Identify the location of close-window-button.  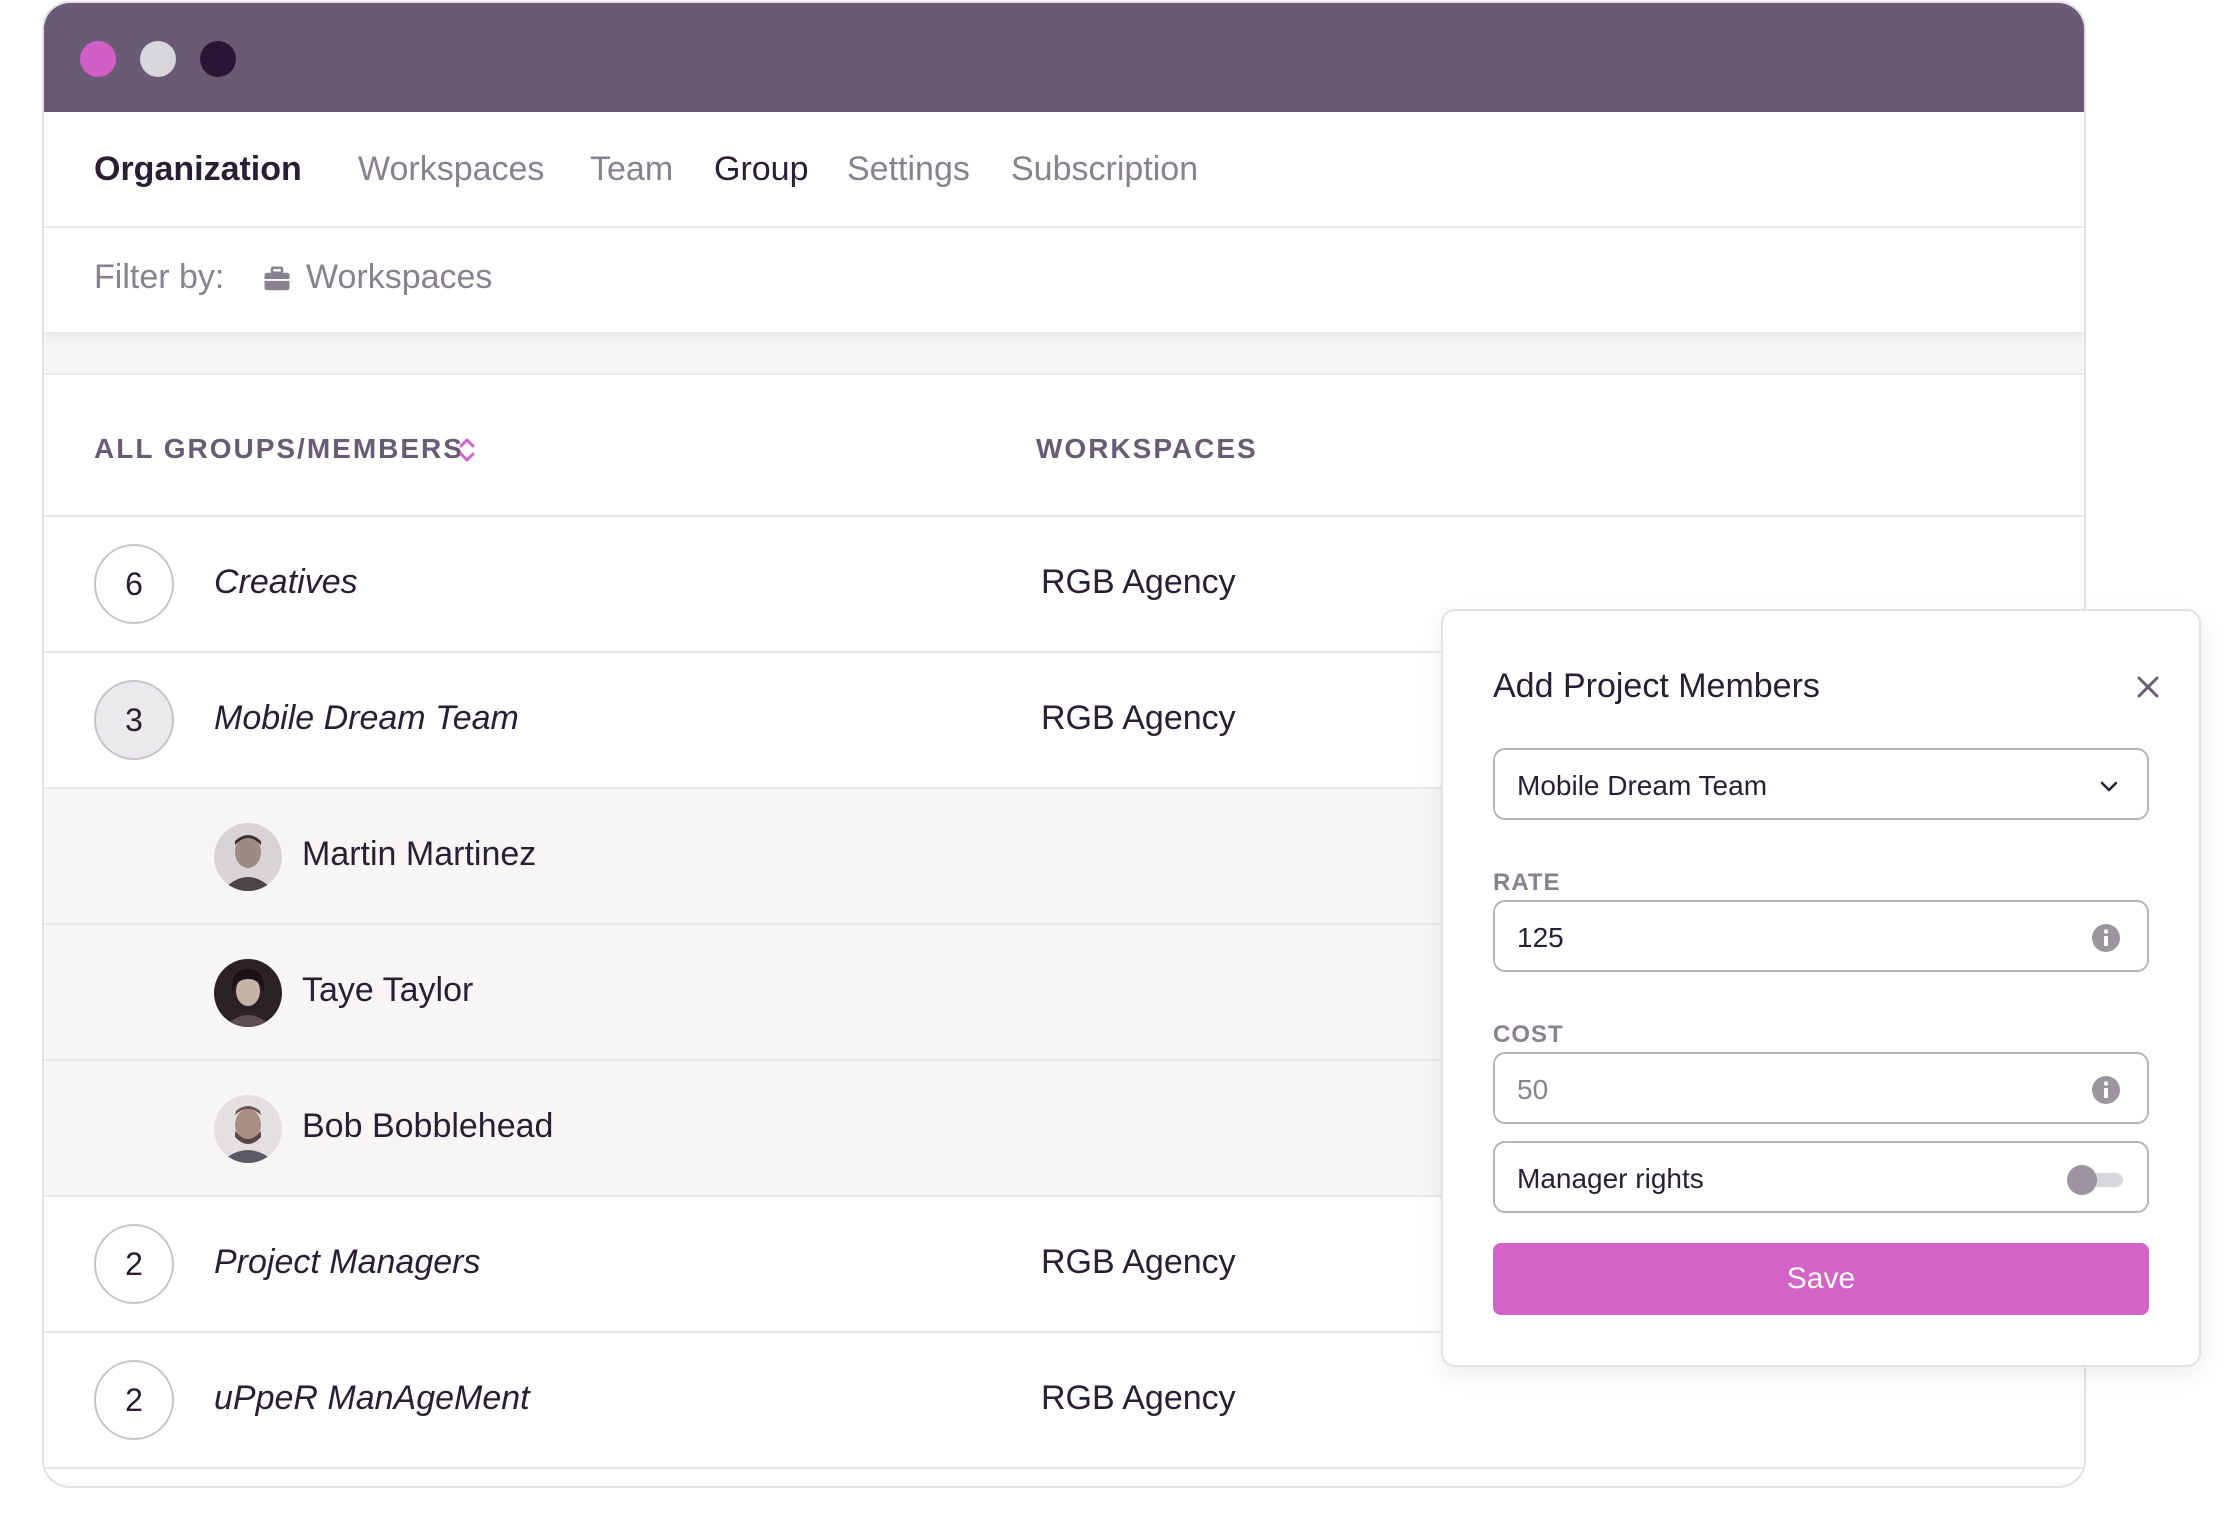
(98, 59).